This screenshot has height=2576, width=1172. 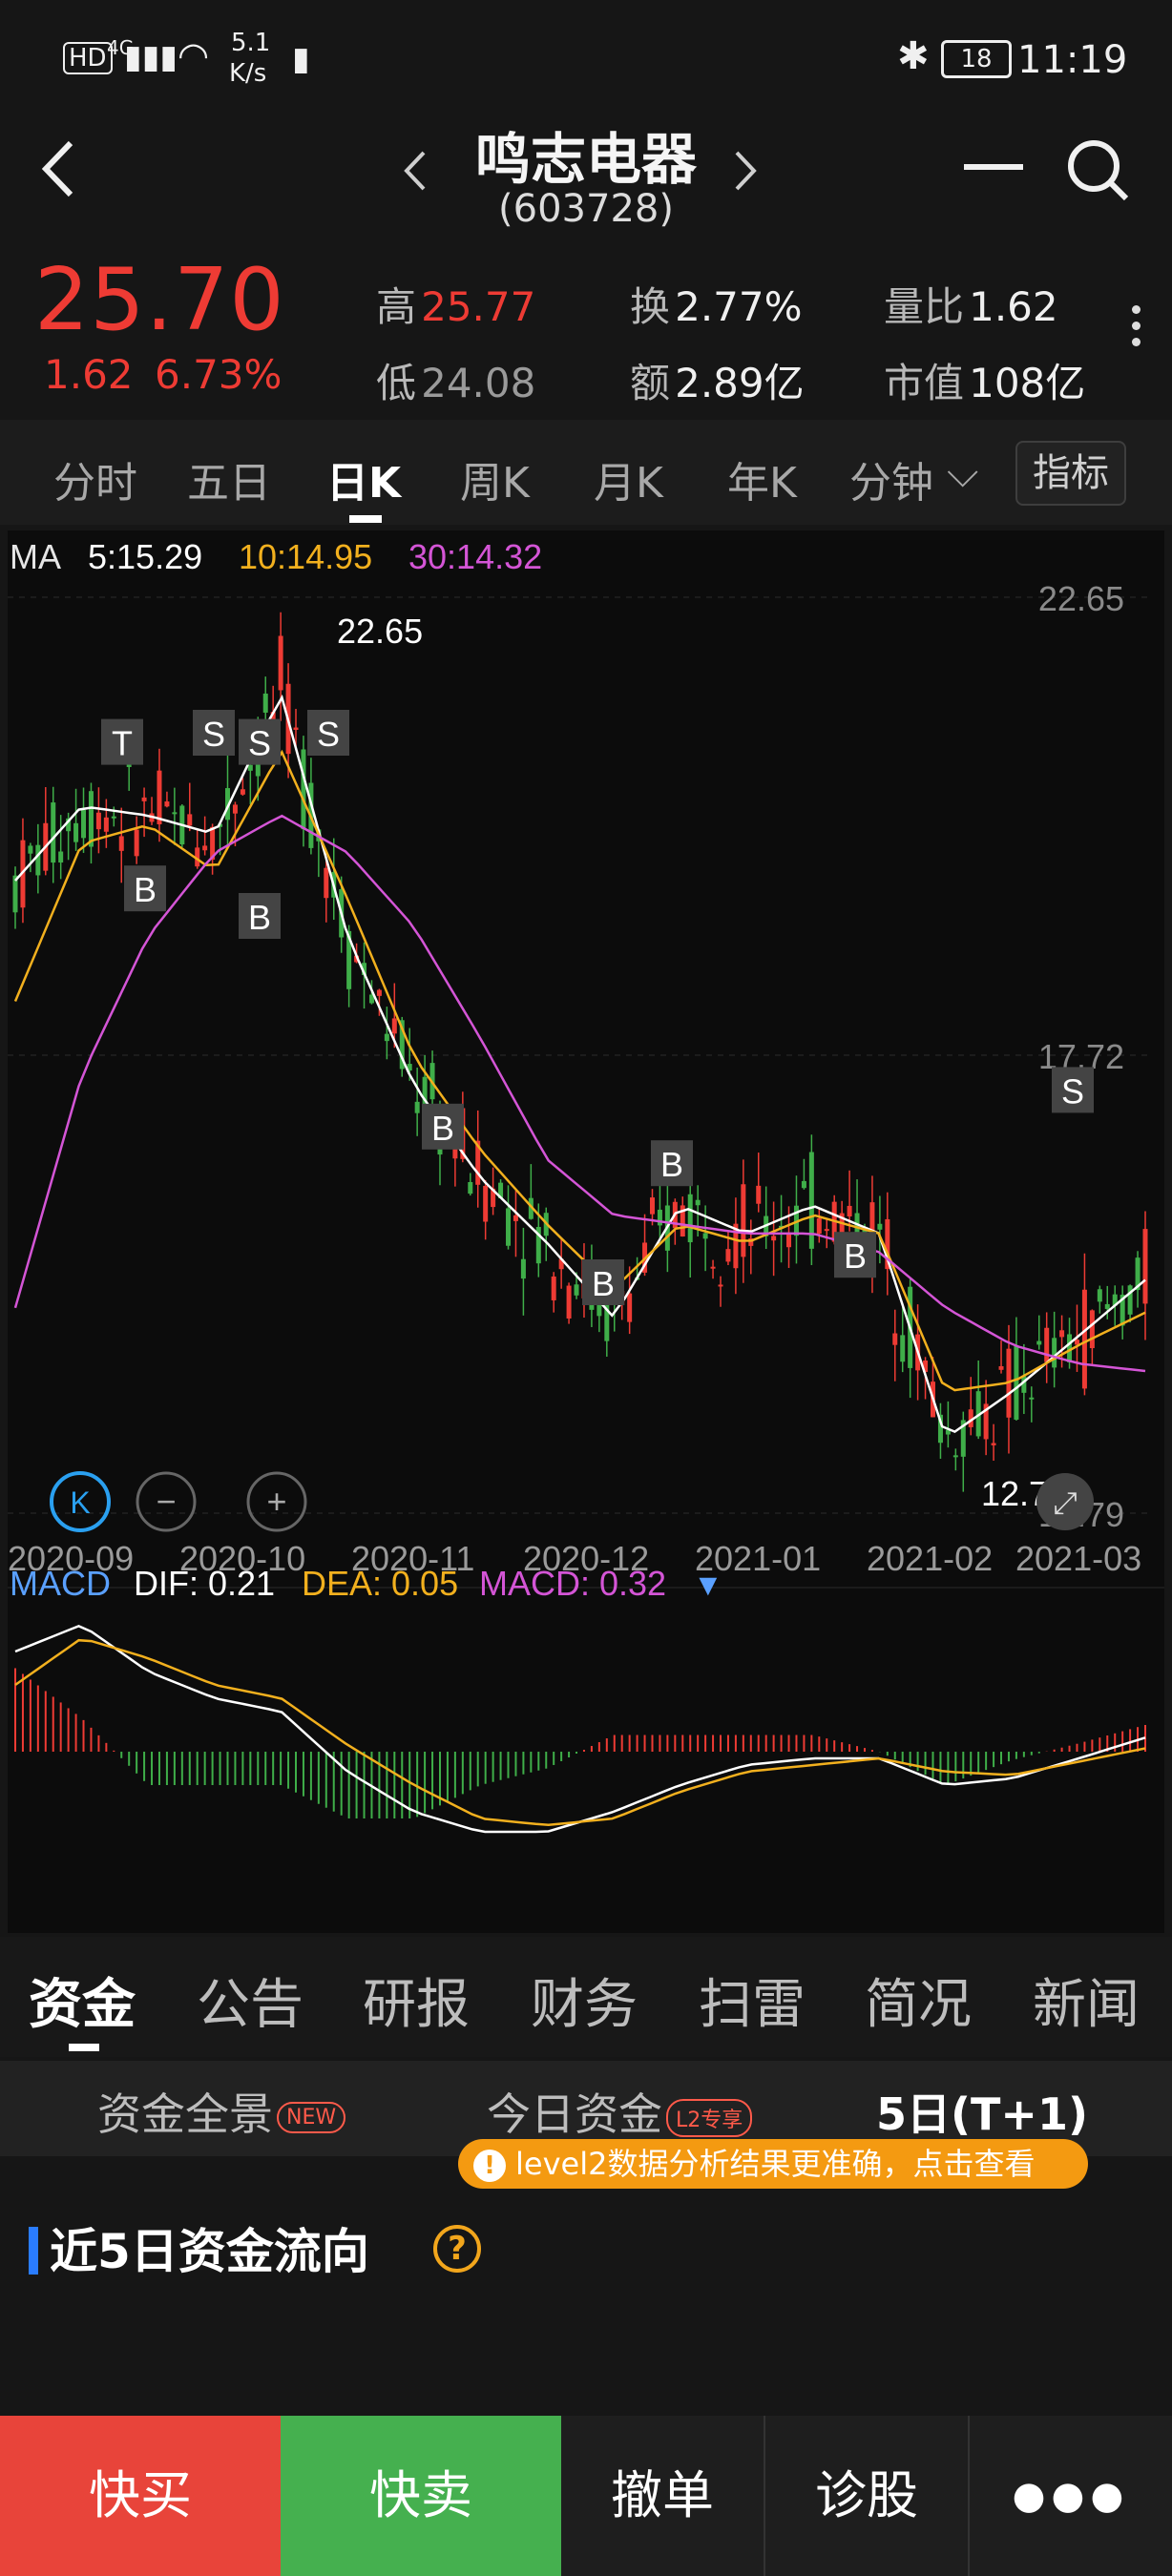 I want to click on battery-icon: 18, so click(x=977, y=59).